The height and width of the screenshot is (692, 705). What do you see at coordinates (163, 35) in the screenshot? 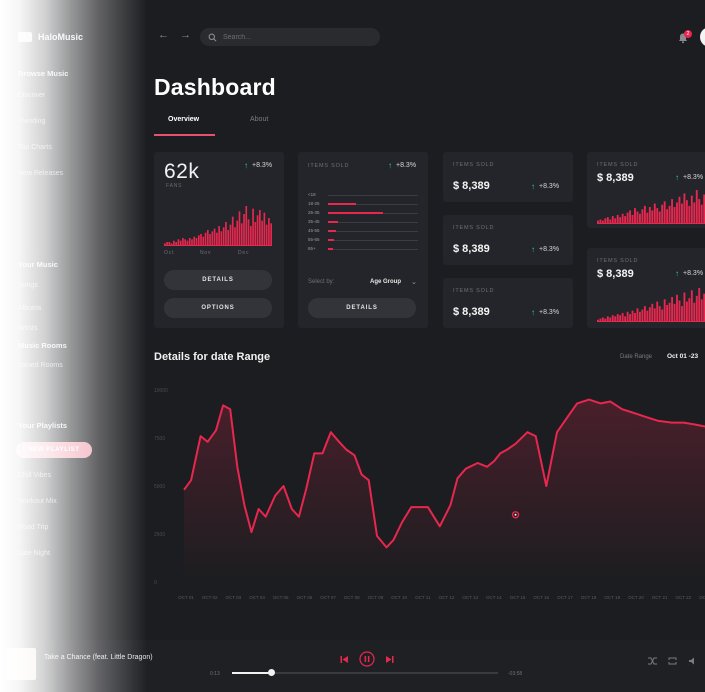
I see `arrow-left-icon: ←` at bounding box center [163, 35].